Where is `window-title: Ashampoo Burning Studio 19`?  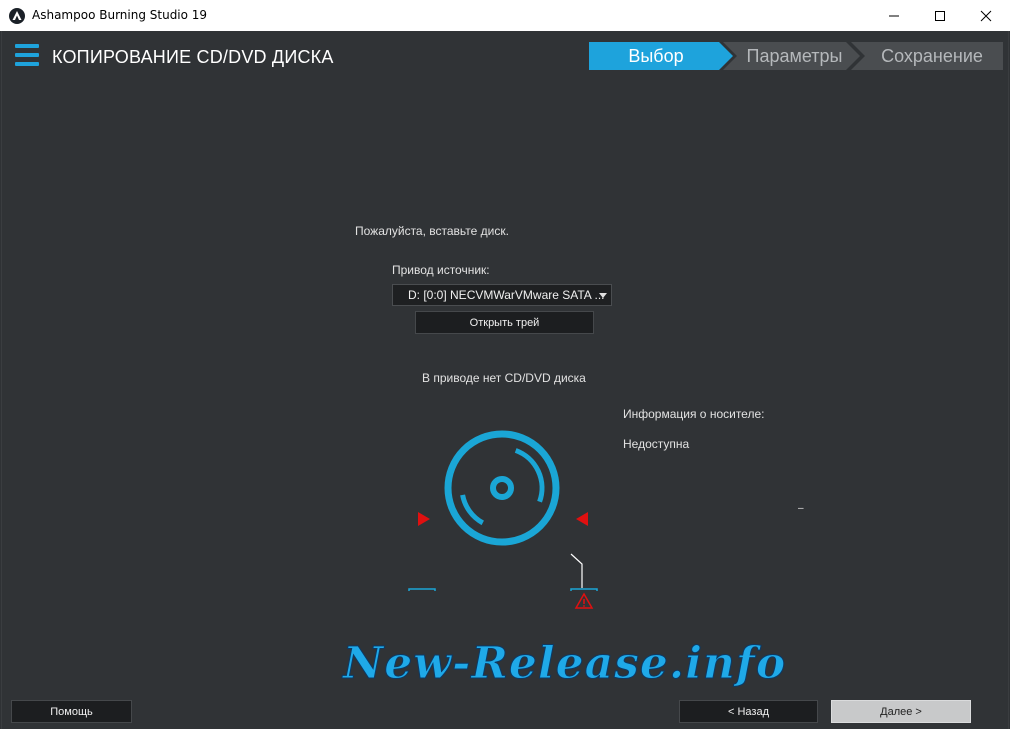 window-title: Ashampoo Burning Studio 19 is located at coordinates (120, 15).